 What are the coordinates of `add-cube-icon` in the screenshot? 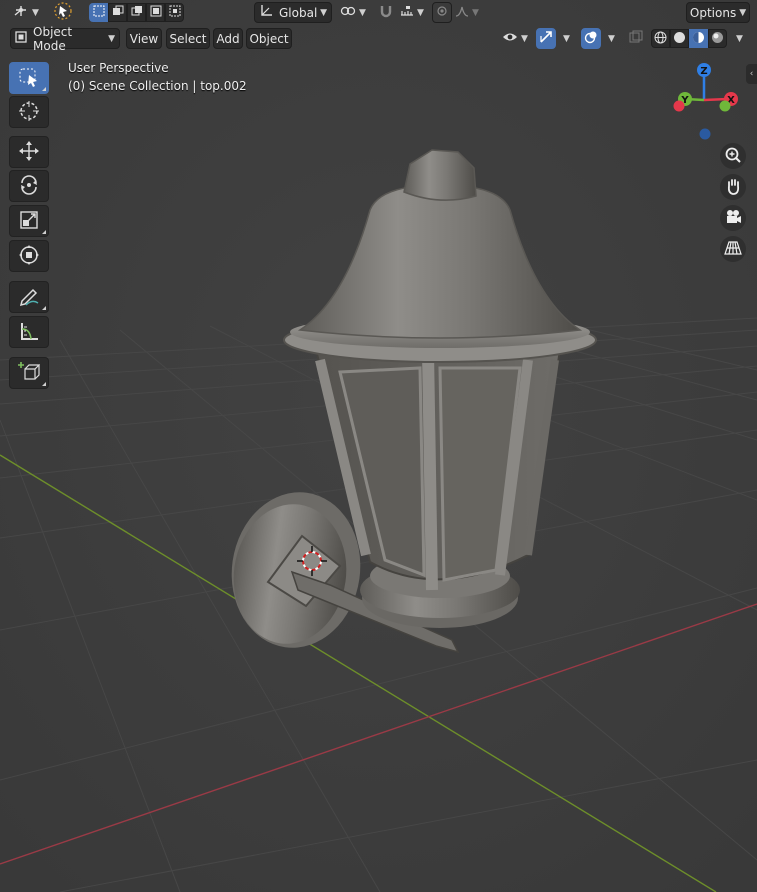 It's located at (29, 373).